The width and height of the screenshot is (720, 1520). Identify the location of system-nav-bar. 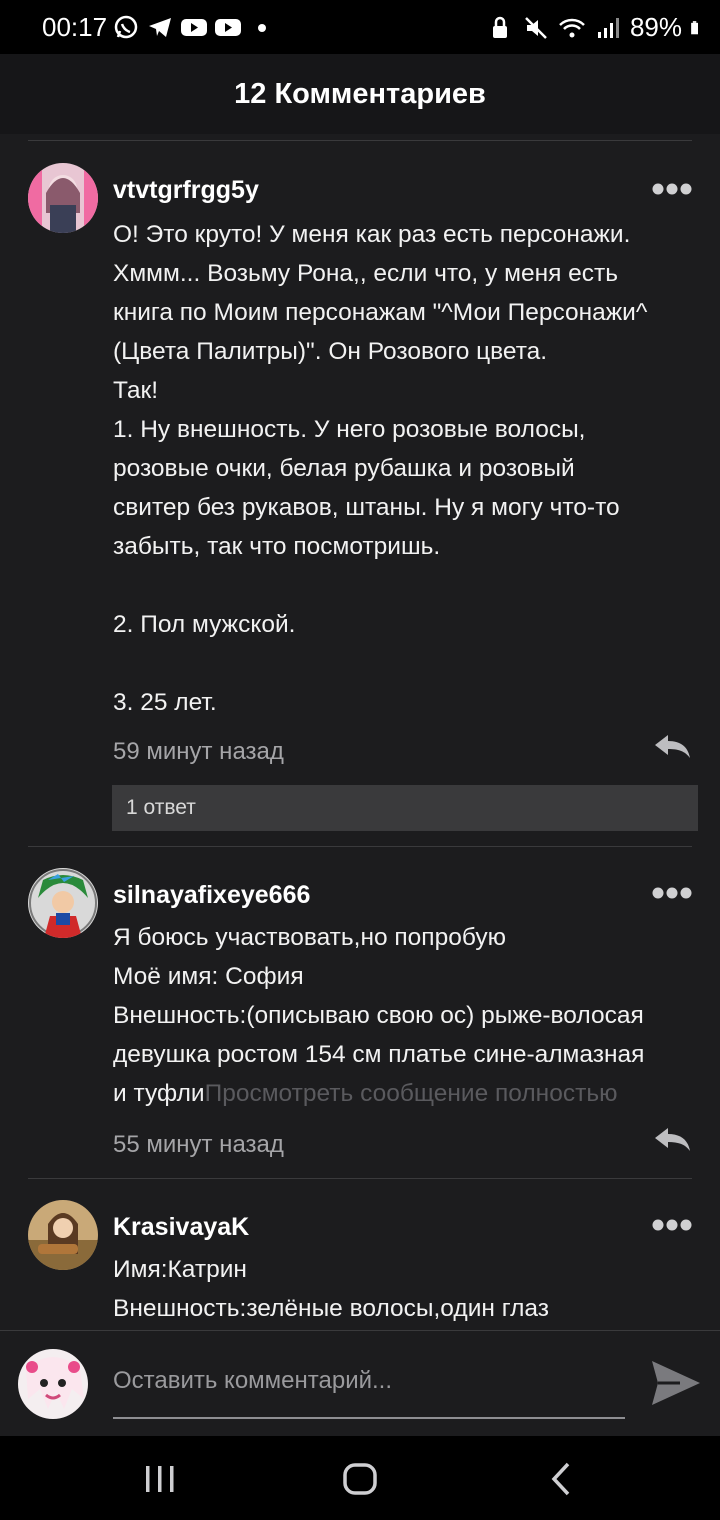
(360, 1478).